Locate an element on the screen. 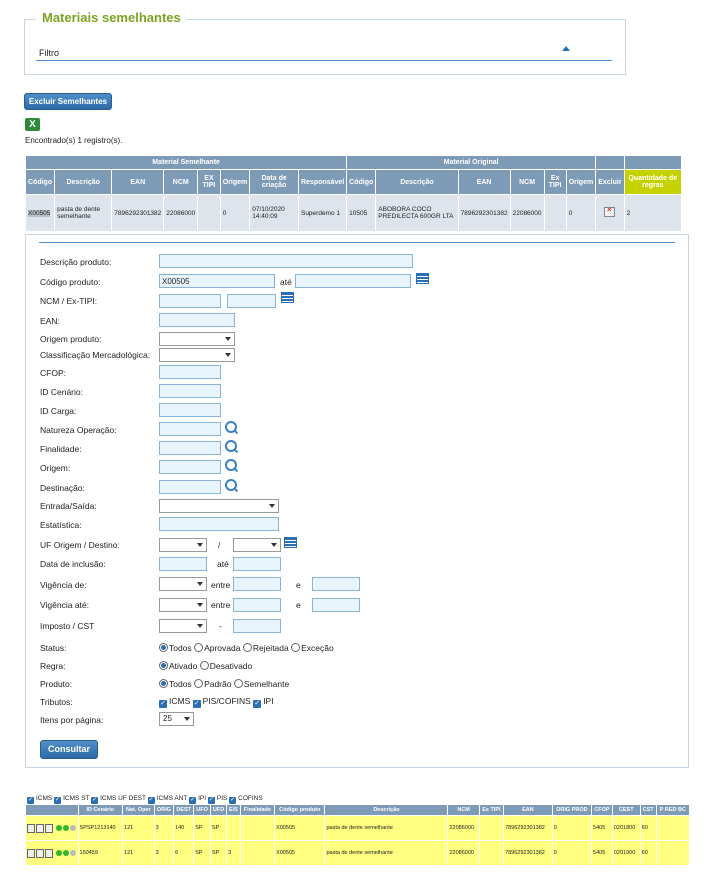  col-header: Responsável is located at coordinates (322, 182).